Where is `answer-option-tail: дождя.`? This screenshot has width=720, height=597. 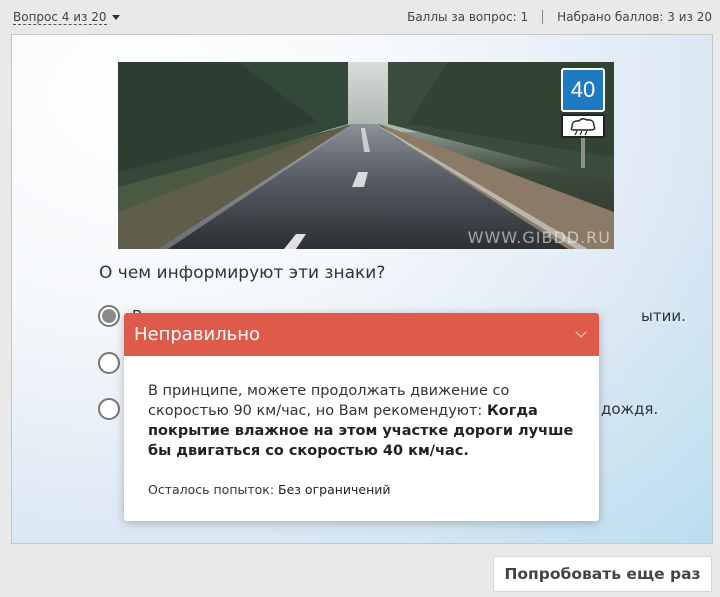 answer-option-tail: дождя. is located at coordinates (630, 409).